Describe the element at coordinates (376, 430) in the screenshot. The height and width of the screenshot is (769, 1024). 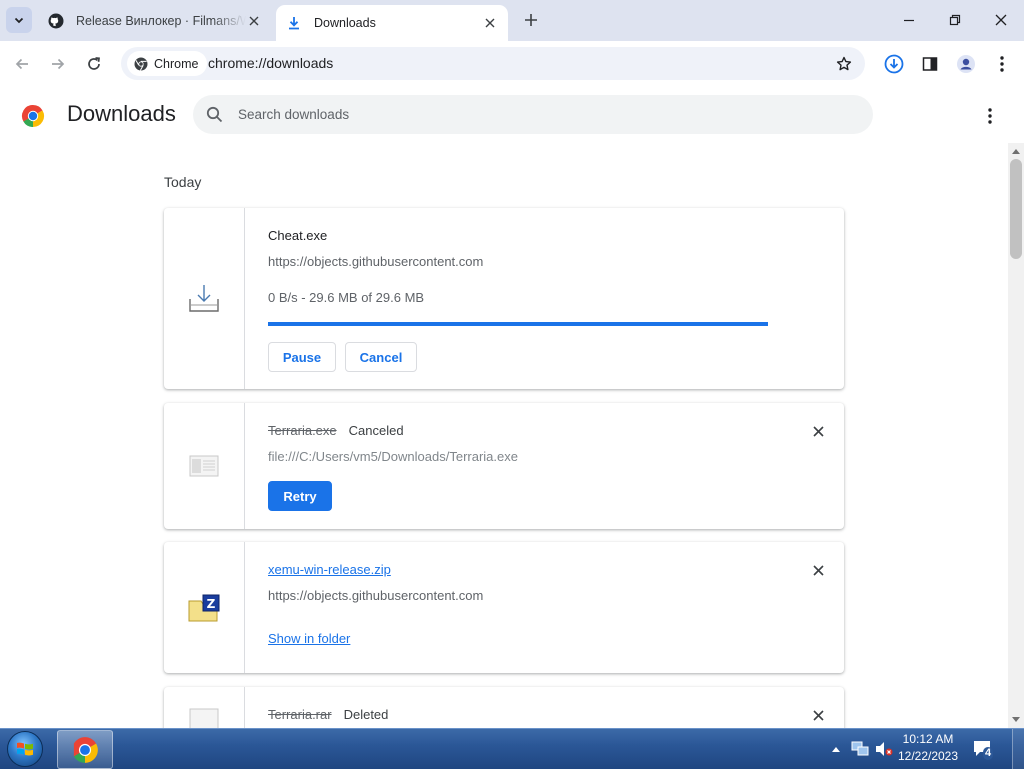
I see `status-label: Canceled` at that location.